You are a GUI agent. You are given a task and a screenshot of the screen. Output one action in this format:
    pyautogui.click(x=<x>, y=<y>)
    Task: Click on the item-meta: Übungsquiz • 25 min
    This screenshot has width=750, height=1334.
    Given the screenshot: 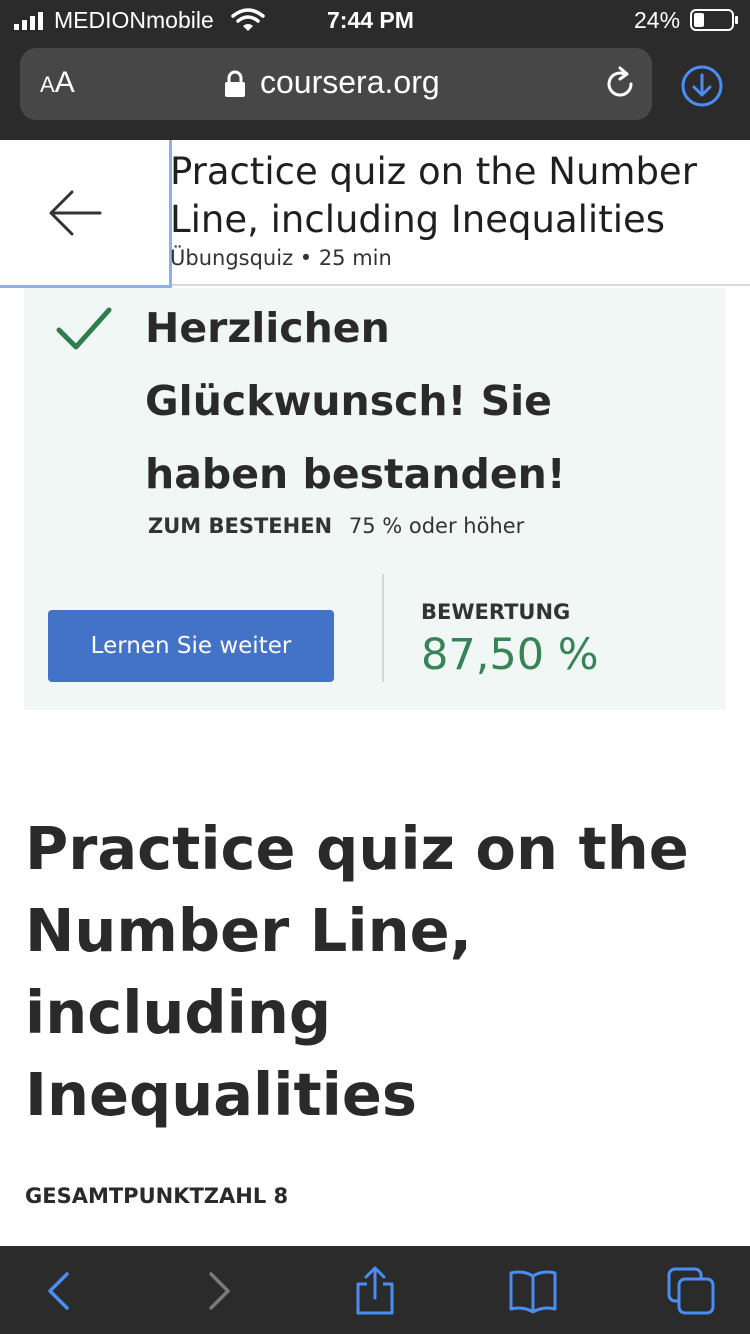 What is the action you would take?
    pyautogui.click(x=281, y=258)
    